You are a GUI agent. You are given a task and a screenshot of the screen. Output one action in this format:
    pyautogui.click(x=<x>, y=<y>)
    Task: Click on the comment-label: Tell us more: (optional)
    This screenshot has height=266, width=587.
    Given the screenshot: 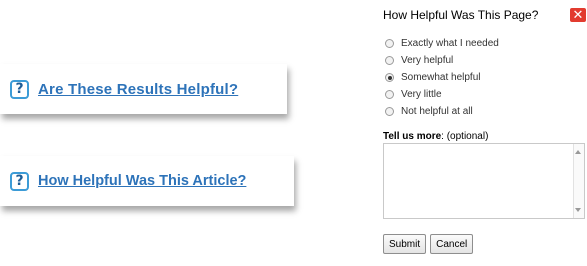 What is the action you would take?
    pyautogui.click(x=435, y=136)
    